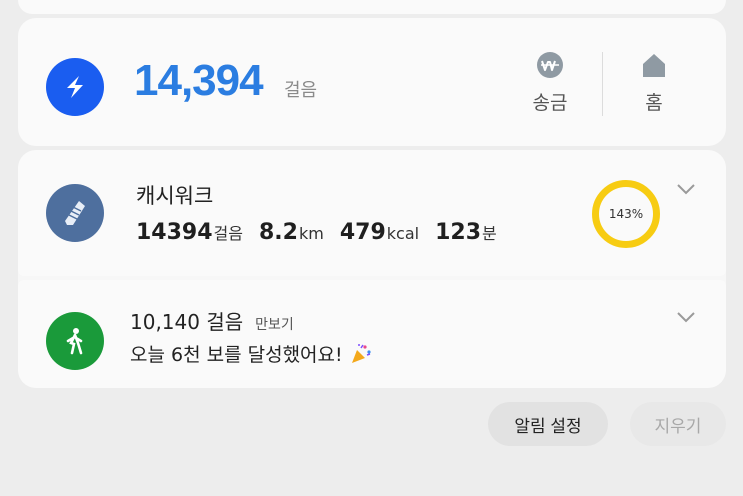 The height and width of the screenshot is (496, 743). Describe the element at coordinates (548, 424) in the screenshot. I see `notification-settings-button: 알림 설정` at that location.